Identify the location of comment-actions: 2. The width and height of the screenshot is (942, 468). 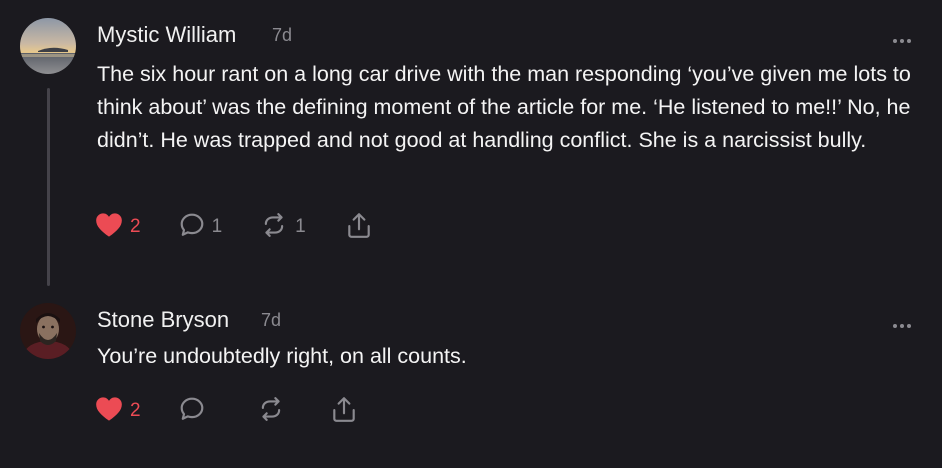
(226, 411).